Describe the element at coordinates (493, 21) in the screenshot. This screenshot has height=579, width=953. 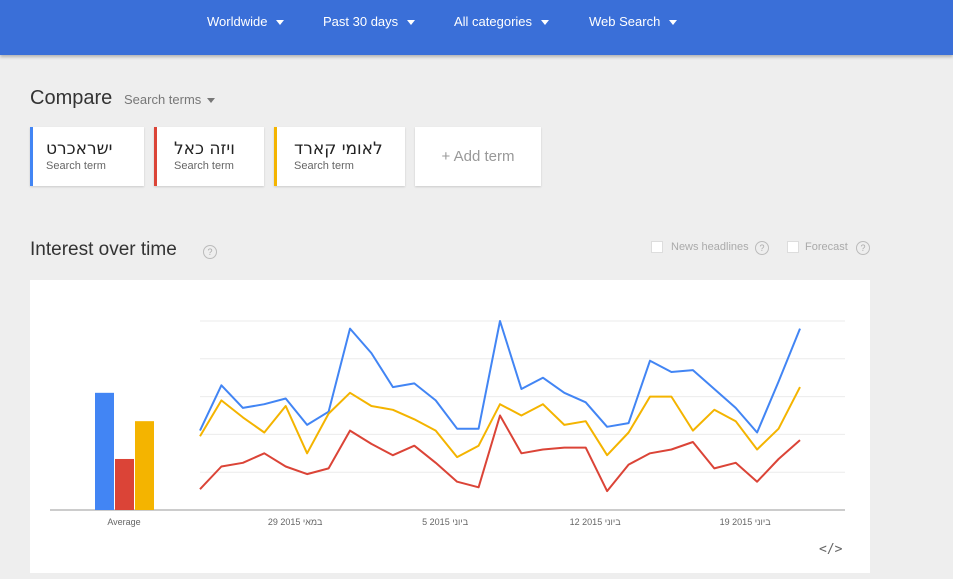
I see `category-filter-label: All categories` at that location.